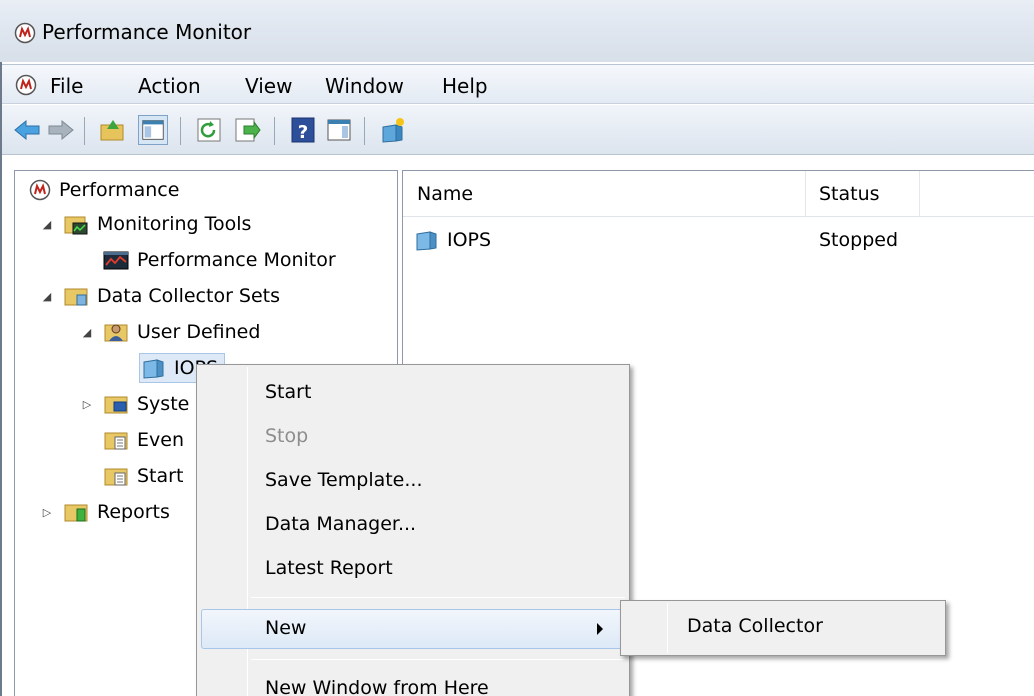 Image resolution: width=1034 pixels, height=696 pixels. I want to click on menu-item-new: New, so click(285, 628).